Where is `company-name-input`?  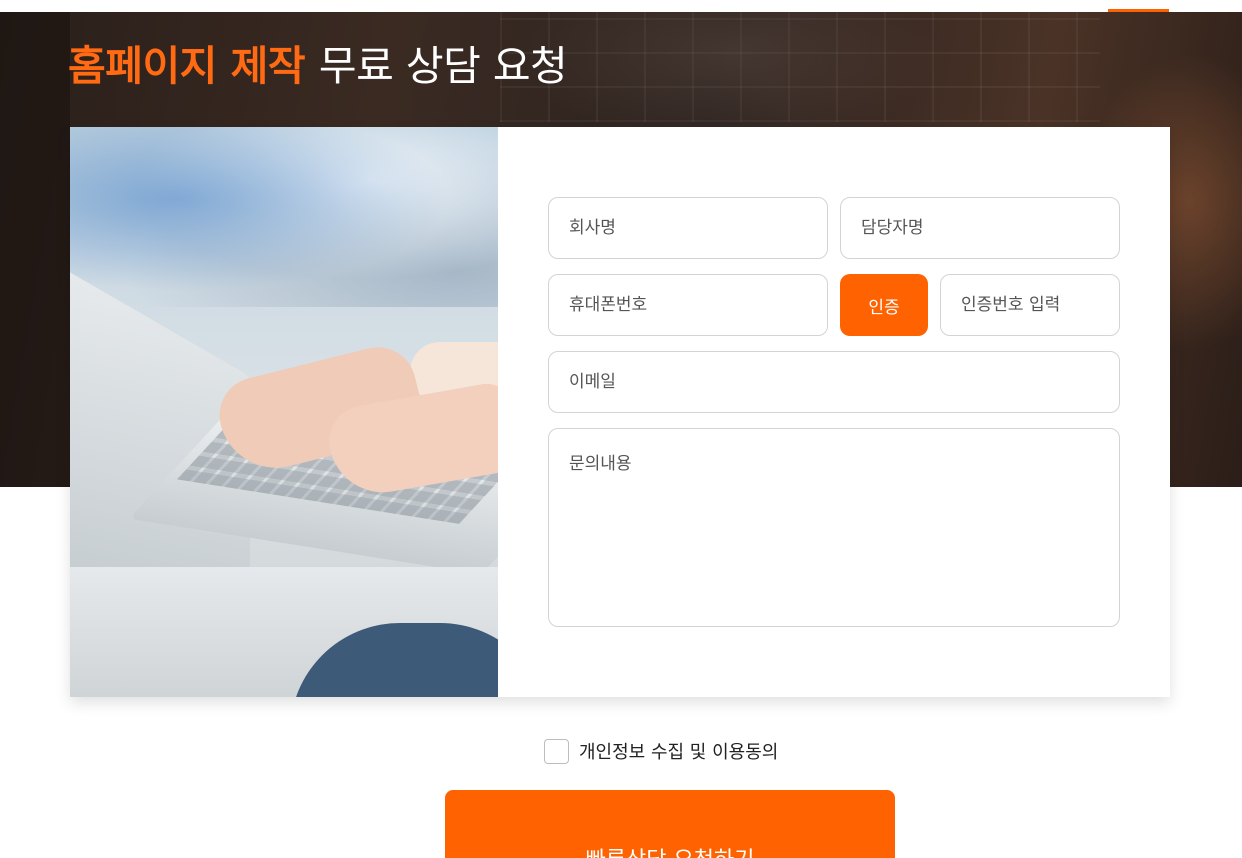 company-name-input is located at coordinates (688, 228).